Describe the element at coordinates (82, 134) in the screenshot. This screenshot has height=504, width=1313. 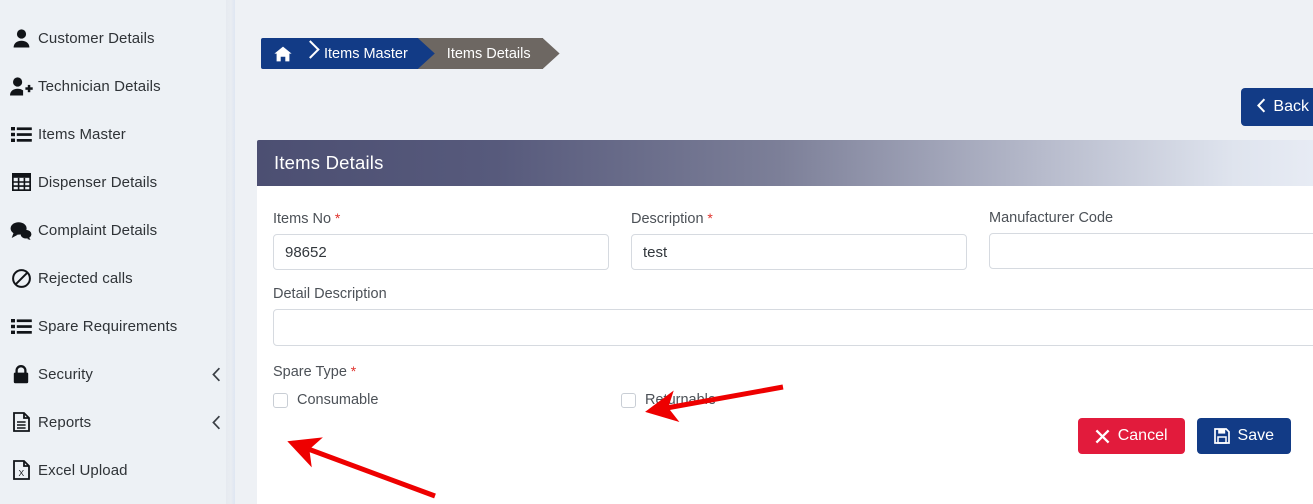
I see `sidebar-item-label: Items Master` at that location.